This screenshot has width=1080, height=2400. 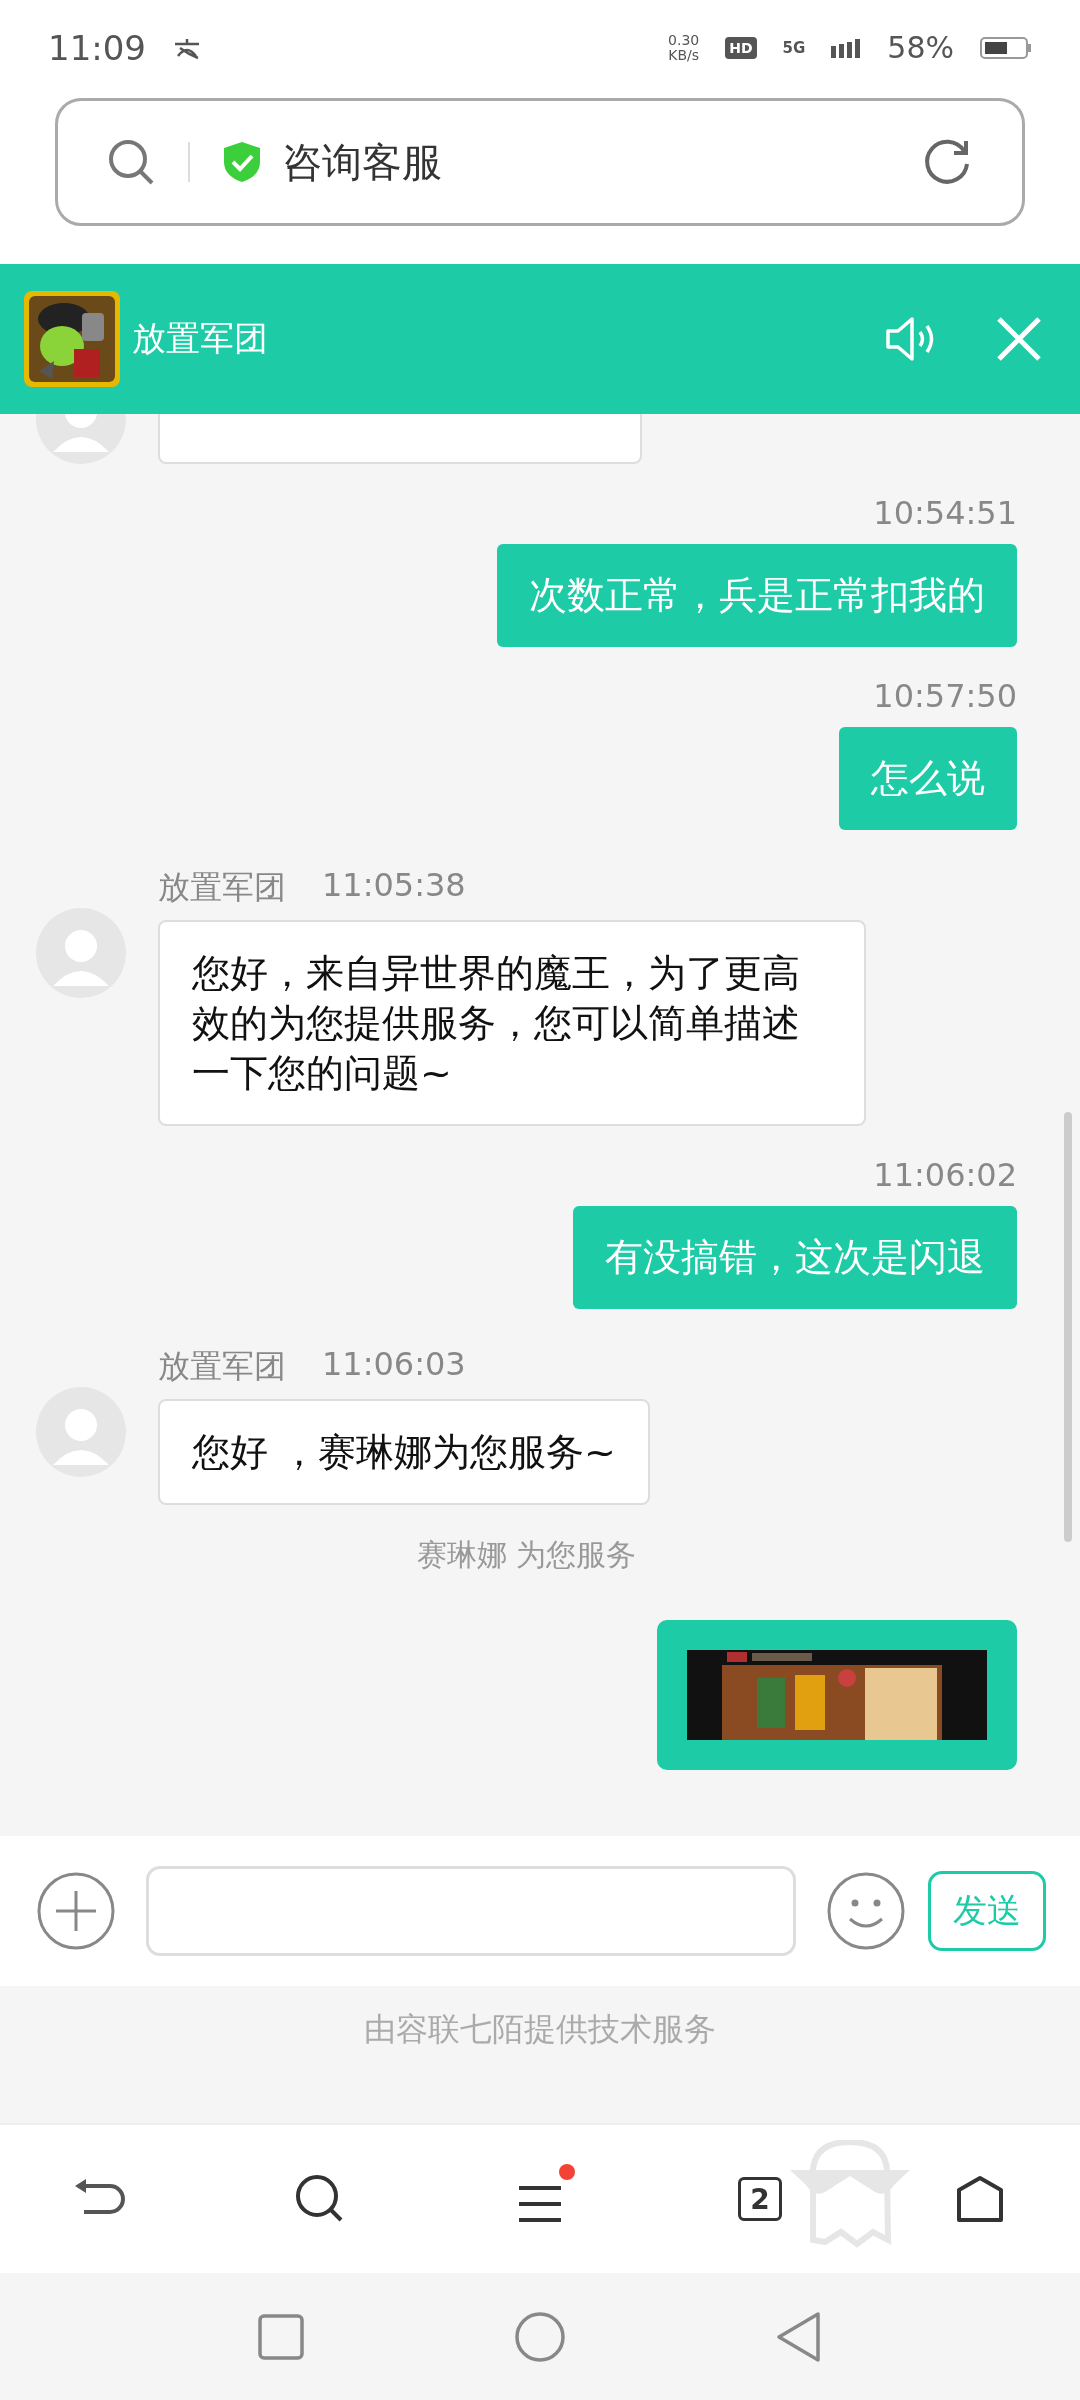 What do you see at coordinates (526, 1554) in the screenshot?
I see `system-notice: 赛琳娜 为您服务` at bounding box center [526, 1554].